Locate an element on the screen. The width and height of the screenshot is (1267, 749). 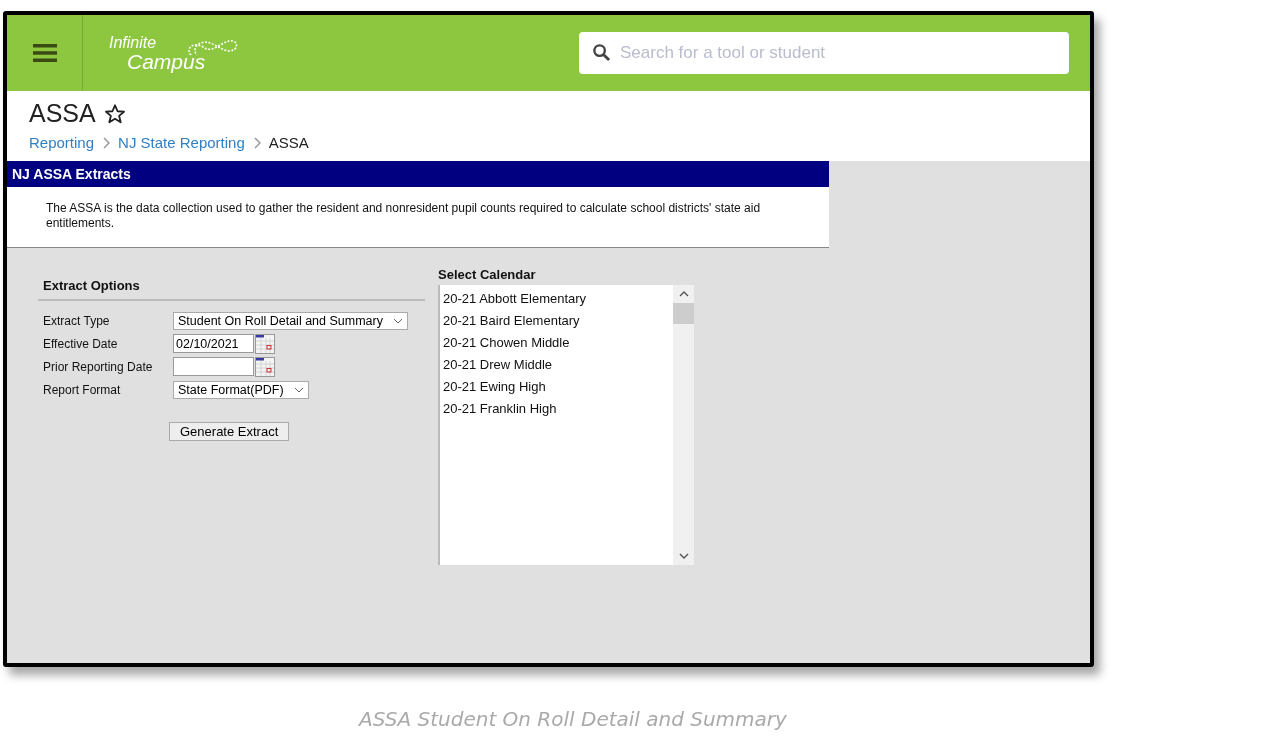
panel-header: NJ ASSA Extracts is located at coordinates (418, 174).